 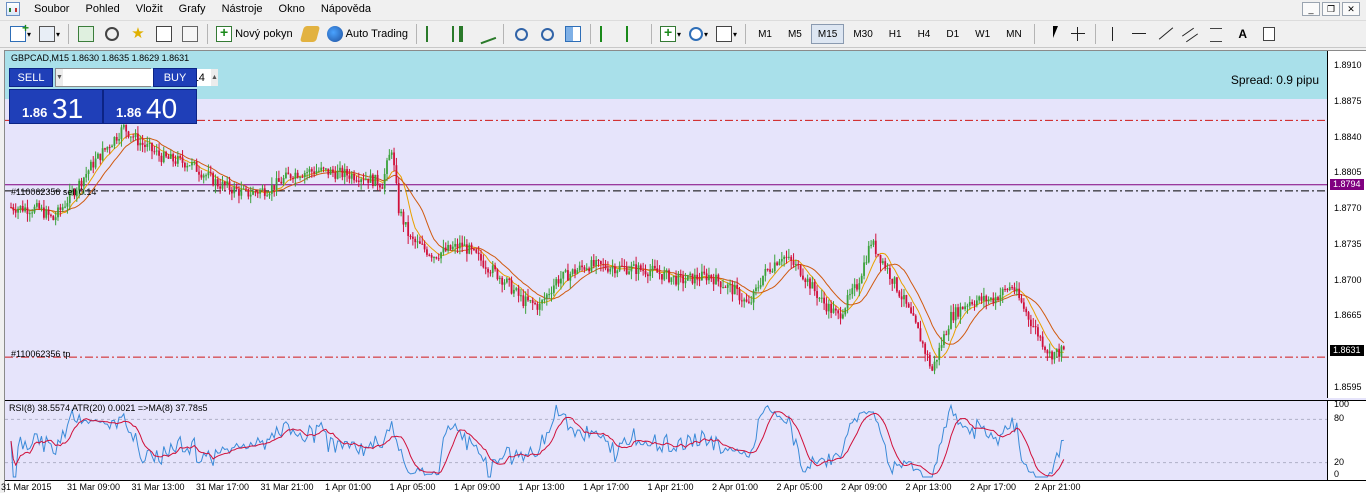 I want to click on zoom-in-button, so click(x=521, y=34).